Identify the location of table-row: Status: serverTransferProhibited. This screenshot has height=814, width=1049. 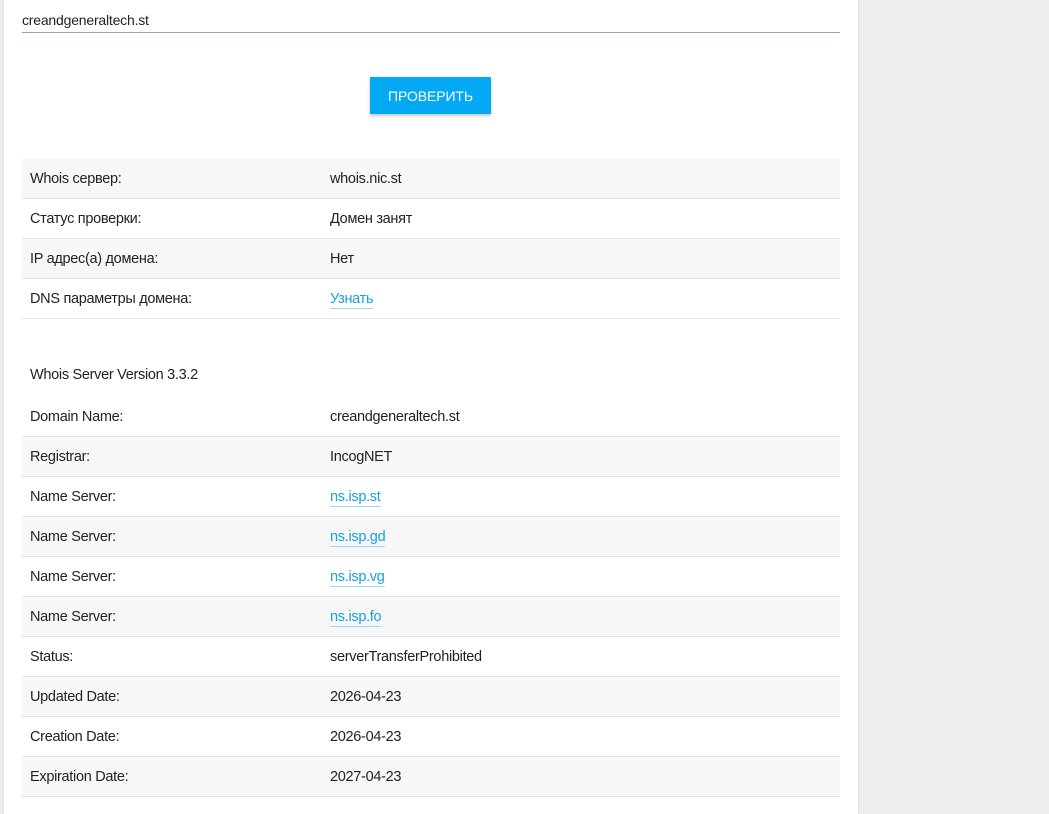
(431, 656).